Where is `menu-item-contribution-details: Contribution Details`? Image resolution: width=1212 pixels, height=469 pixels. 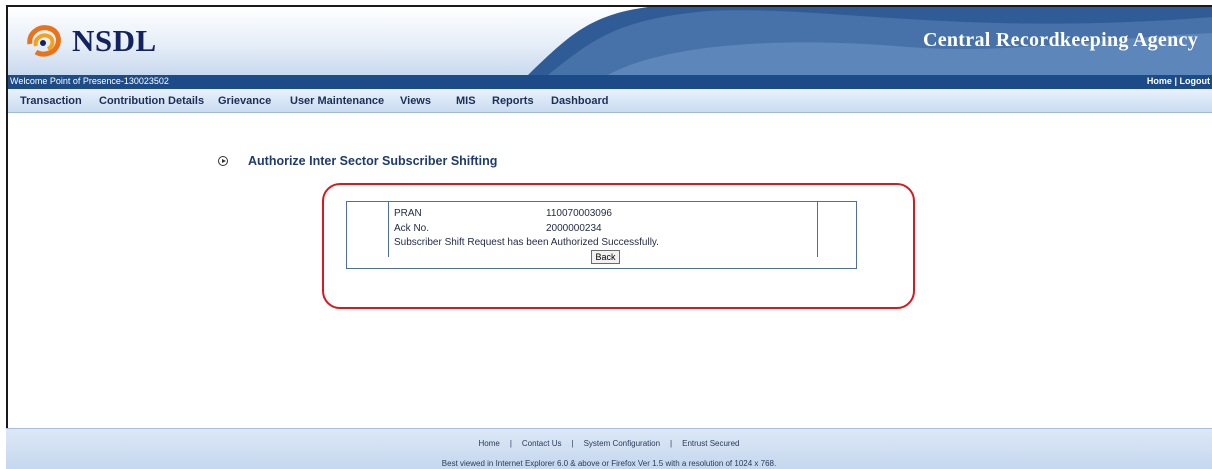 menu-item-contribution-details: Contribution Details is located at coordinates (151, 101).